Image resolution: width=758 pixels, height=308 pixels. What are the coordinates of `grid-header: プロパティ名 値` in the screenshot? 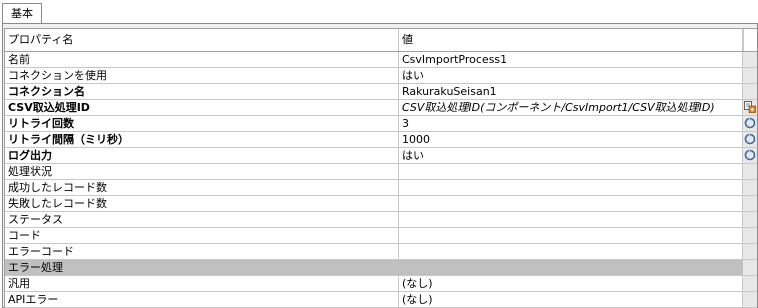 It's located at (381, 40).